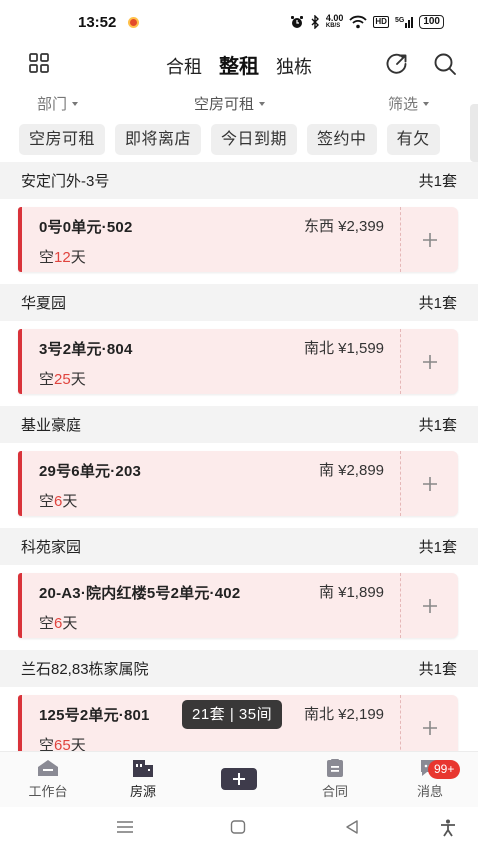 The width and height of the screenshot is (478, 850). What do you see at coordinates (44, 303) in the screenshot?
I see `community-name: 华夏园` at bounding box center [44, 303].